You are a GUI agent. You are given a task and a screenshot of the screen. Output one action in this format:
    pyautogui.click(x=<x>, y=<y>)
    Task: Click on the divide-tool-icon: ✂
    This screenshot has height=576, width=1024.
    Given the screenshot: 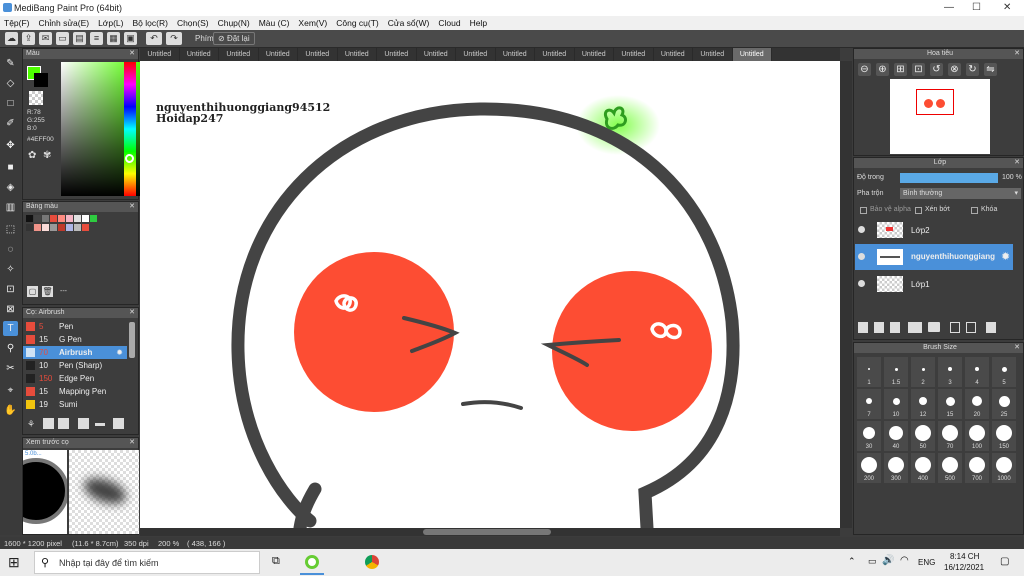 What is the action you would take?
    pyautogui.click(x=10, y=368)
    